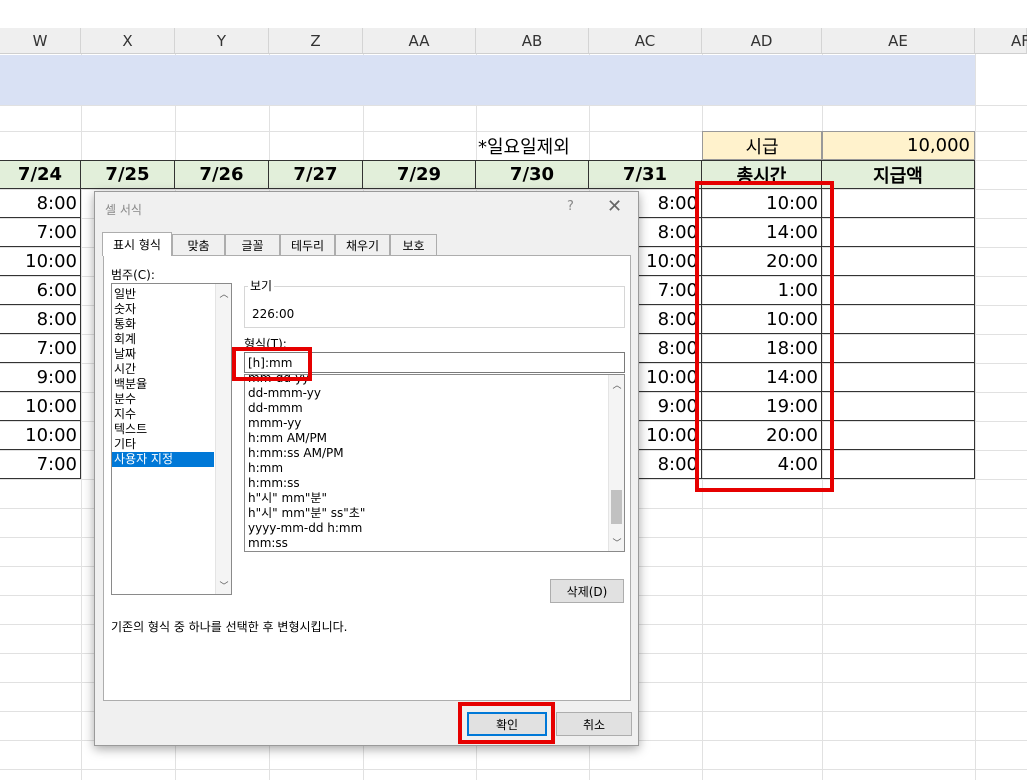 Image resolution: width=1027 pixels, height=780 pixels. What do you see at coordinates (40, 174) in the screenshot?
I see `date-header-7-24: 7/24` at bounding box center [40, 174].